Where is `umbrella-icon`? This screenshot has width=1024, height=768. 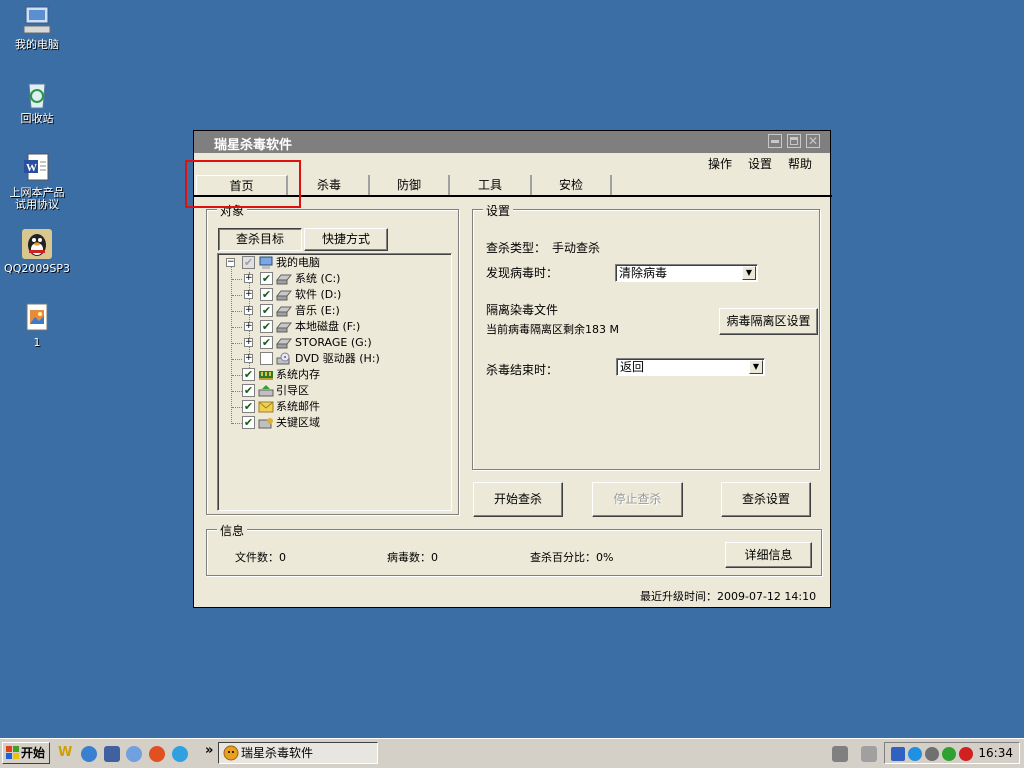
umbrella-icon is located at coordinates (949, 754).